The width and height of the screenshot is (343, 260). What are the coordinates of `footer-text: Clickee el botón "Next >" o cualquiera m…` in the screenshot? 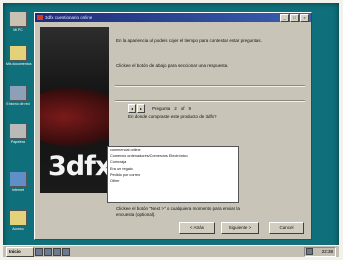 It's located at (178, 211).